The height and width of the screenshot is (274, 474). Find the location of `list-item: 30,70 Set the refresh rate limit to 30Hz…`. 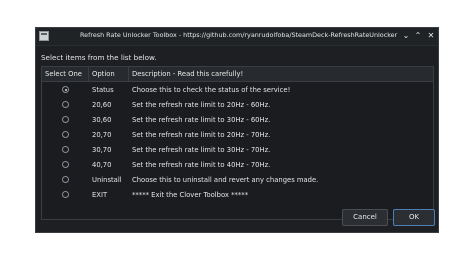

list-item: 30,70 Set the refresh rate limit to 30Hz… is located at coordinates (237, 150).